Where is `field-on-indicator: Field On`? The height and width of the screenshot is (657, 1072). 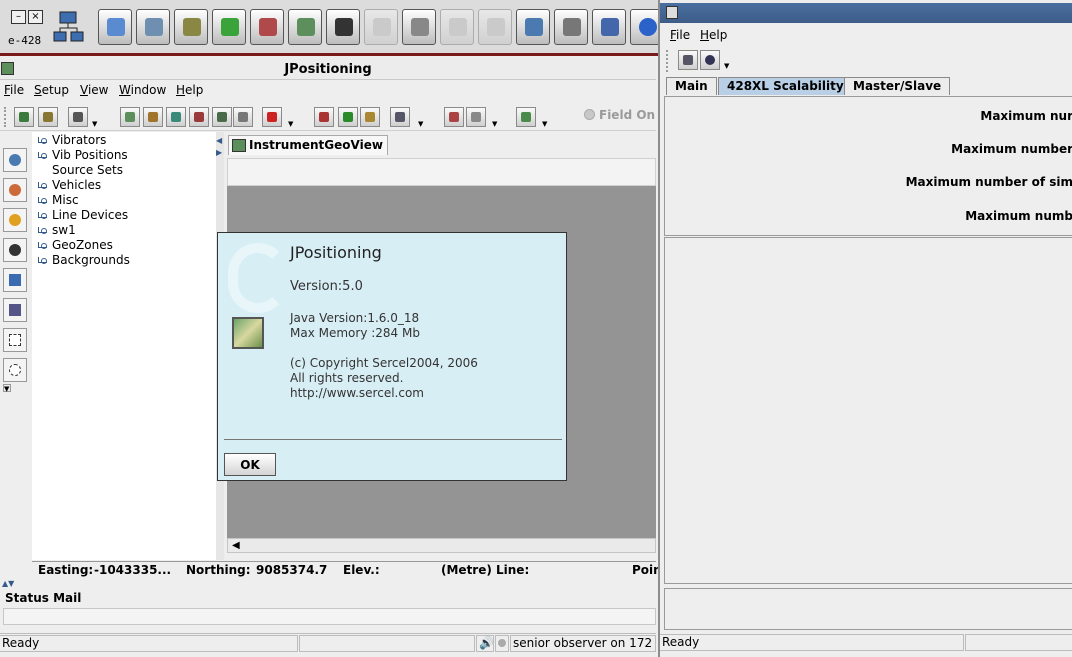
field-on-indicator: Field On is located at coordinates (619, 115).